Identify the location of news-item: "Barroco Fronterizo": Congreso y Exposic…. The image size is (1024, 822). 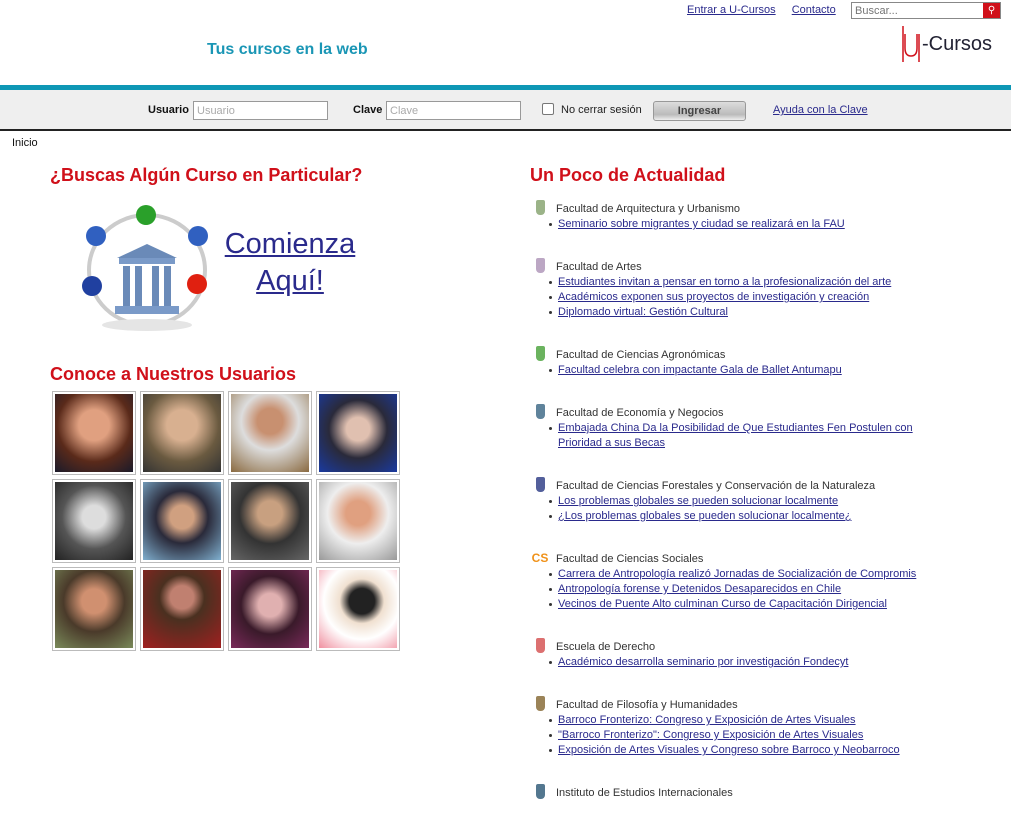
(751, 735).